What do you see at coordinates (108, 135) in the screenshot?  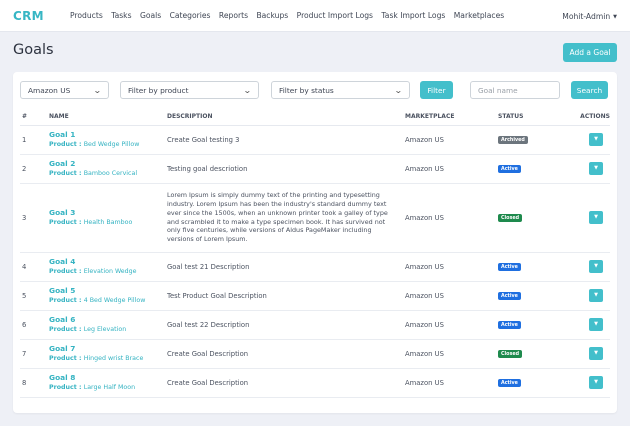 I see `goal-title-link: Goal 1` at bounding box center [108, 135].